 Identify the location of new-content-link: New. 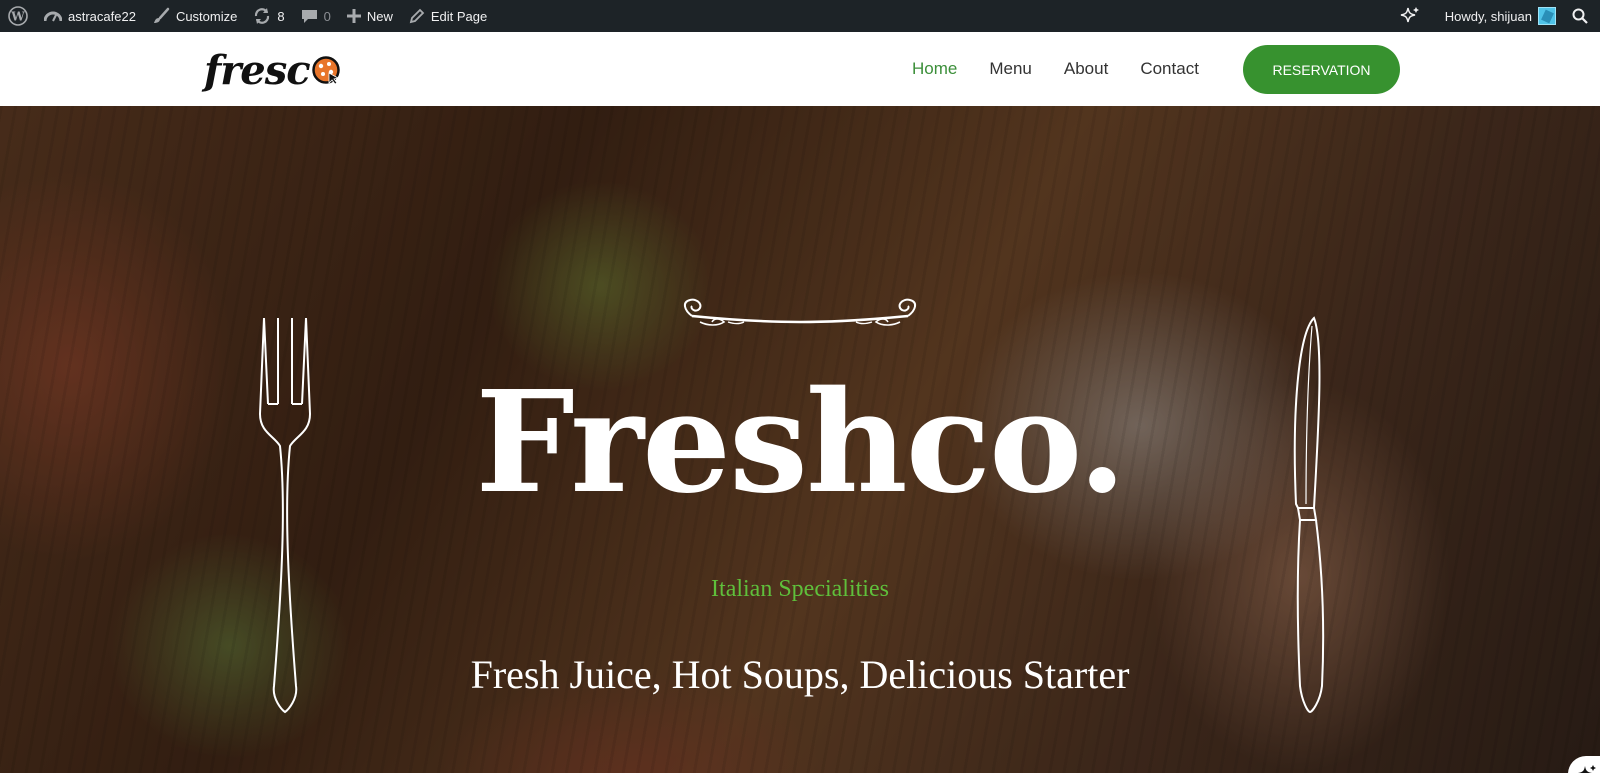
(370, 16).